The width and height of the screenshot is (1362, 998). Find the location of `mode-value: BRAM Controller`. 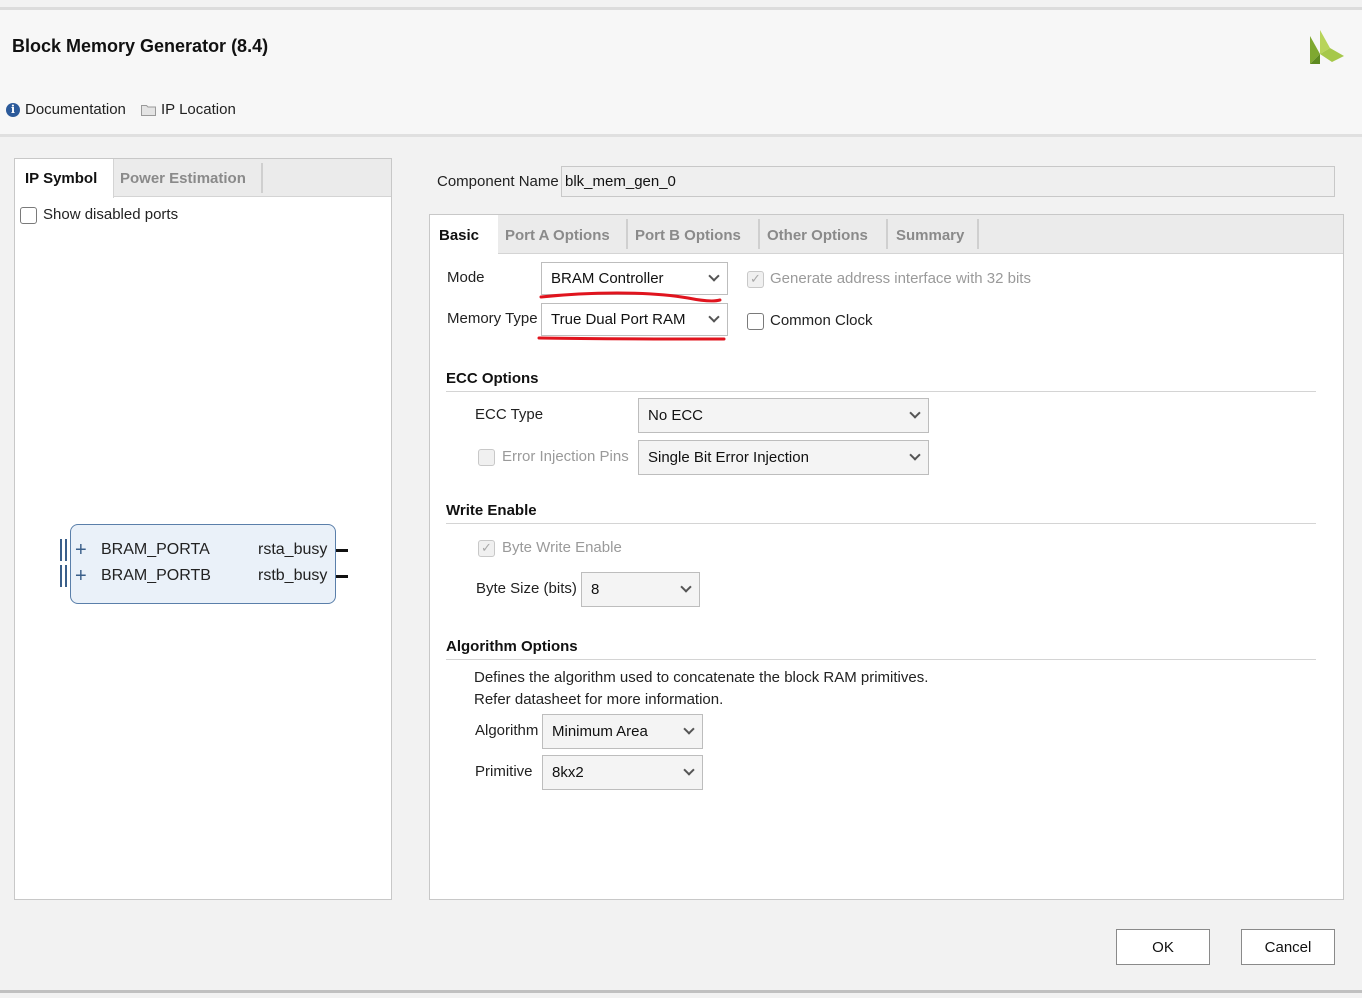

mode-value: BRAM Controller is located at coordinates (607, 278).